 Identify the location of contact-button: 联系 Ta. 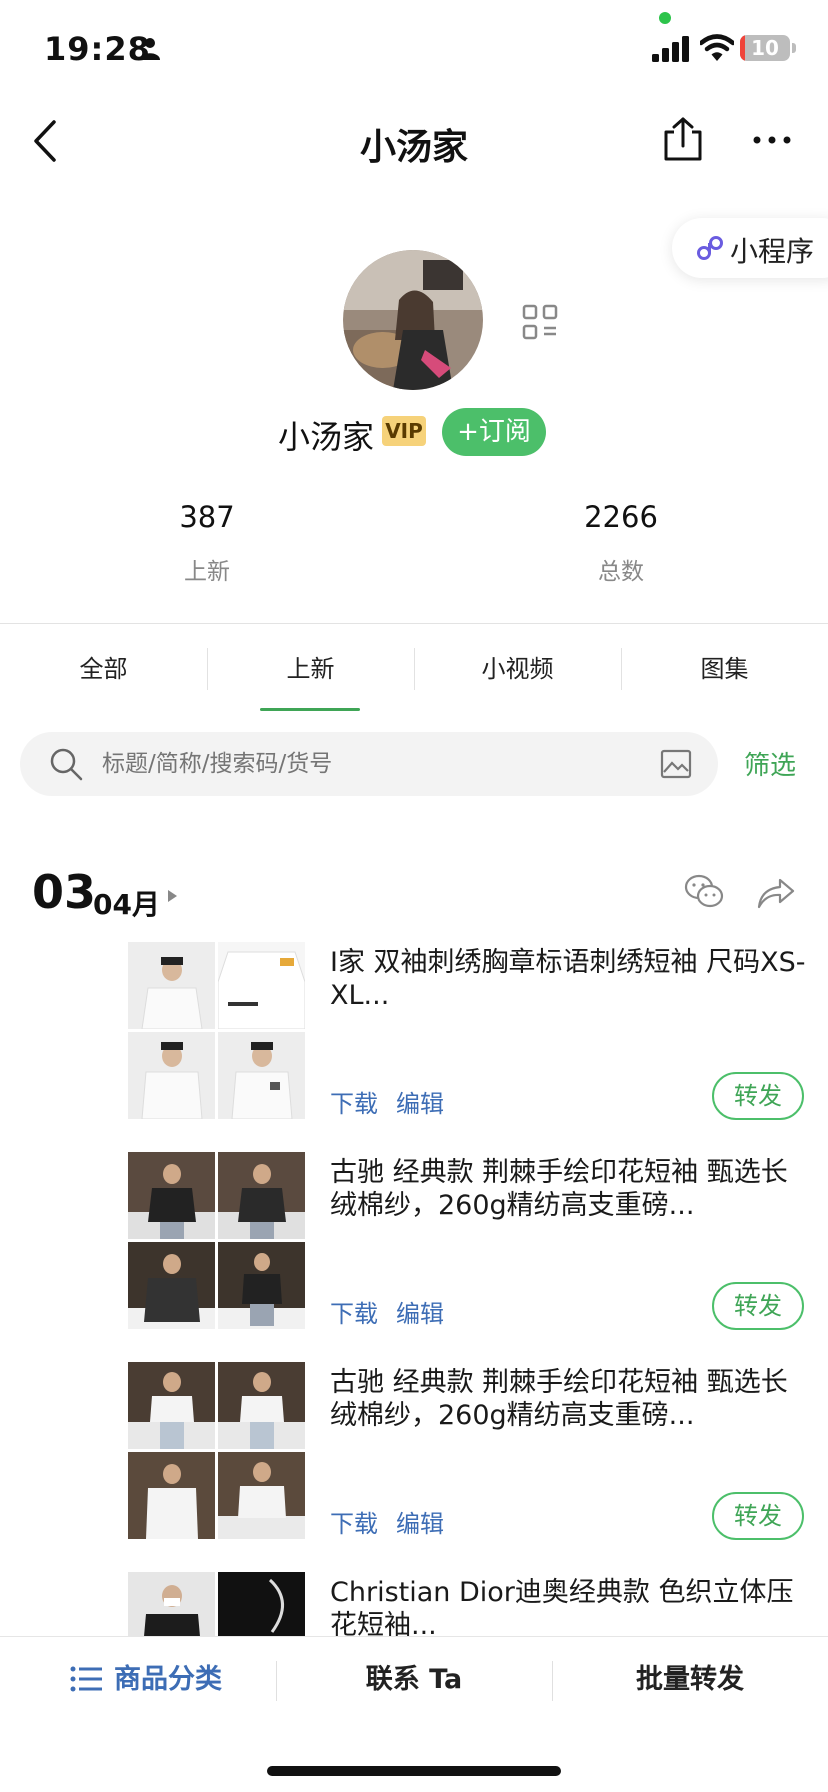
(414, 1680).